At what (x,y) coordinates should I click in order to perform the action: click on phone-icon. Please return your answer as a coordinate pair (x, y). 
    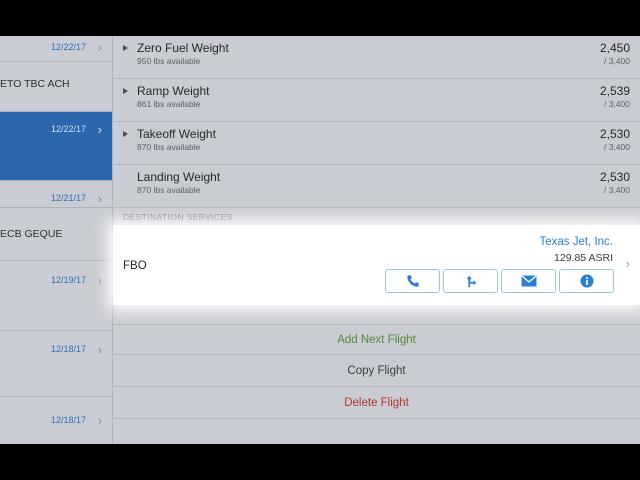
    Looking at the image, I should click on (413, 281).